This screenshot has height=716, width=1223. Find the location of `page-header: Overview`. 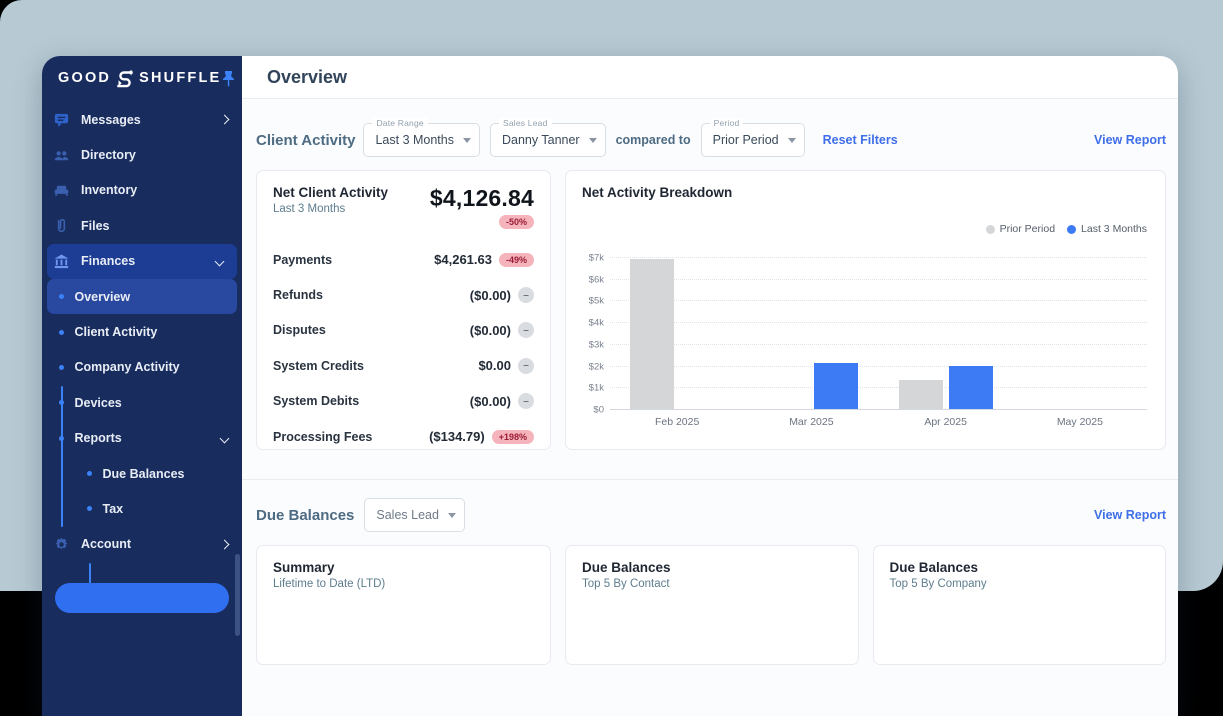

page-header: Overview is located at coordinates (710, 77).